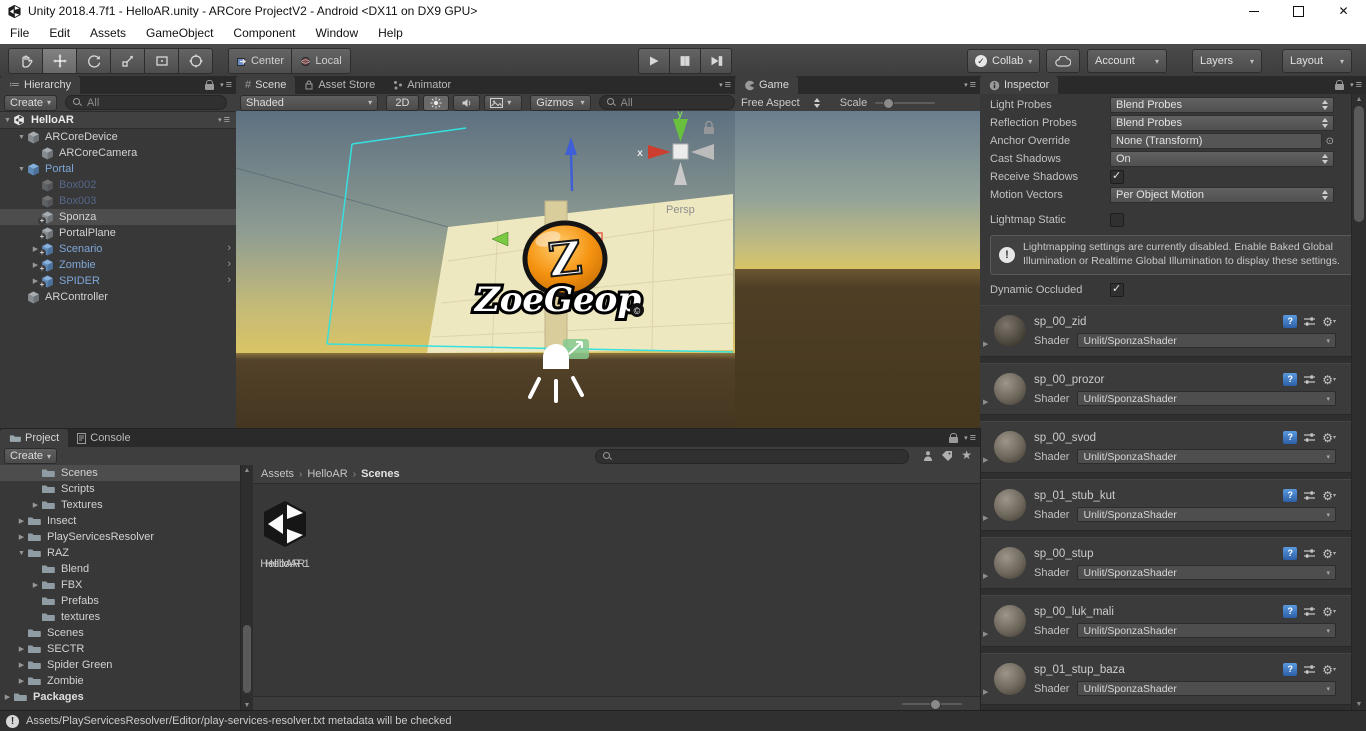 The image size is (1366, 731). Describe the element at coordinates (390, 33) in the screenshot. I see `menu-item: Help` at that location.